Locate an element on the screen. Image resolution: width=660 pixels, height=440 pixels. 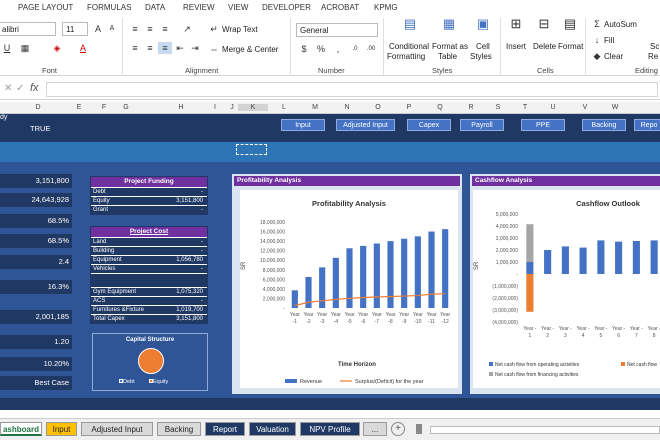
align-center-icon: ≡ is located at coordinates (150, 48).